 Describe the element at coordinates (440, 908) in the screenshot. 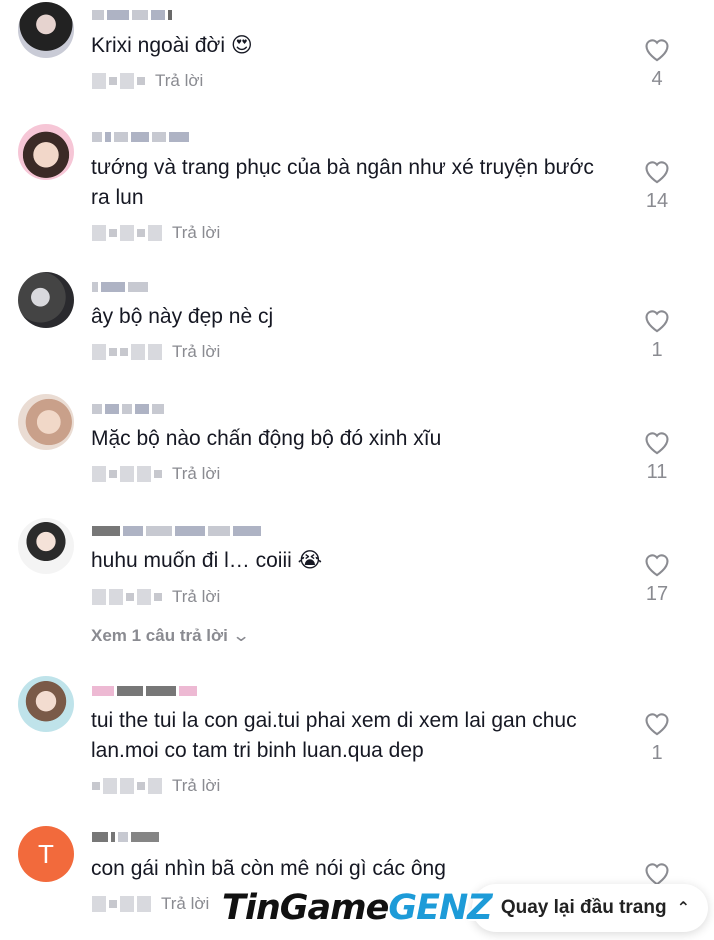

I see `watermark-part2: GENZ` at that location.